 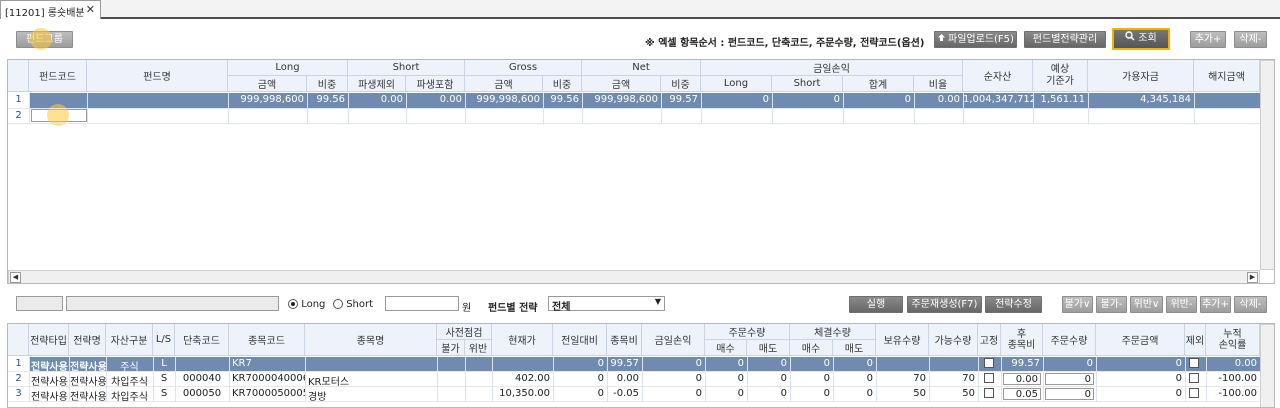 What do you see at coordinates (50, 9) in the screenshot?
I see `tab-longshort: [11201] 롱숏배분 ✕` at bounding box center [50, 9].